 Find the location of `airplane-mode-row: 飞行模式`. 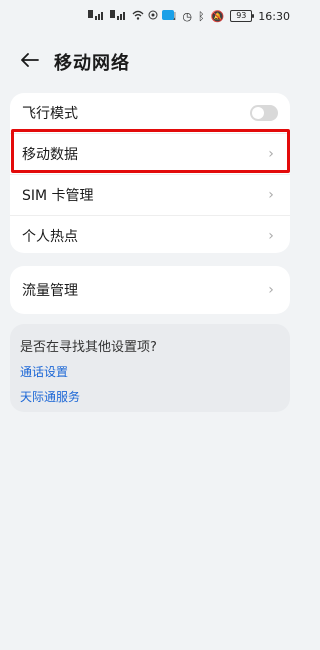

airplane-mode-row: 飞行模式 is located at coordinates (150, 113).